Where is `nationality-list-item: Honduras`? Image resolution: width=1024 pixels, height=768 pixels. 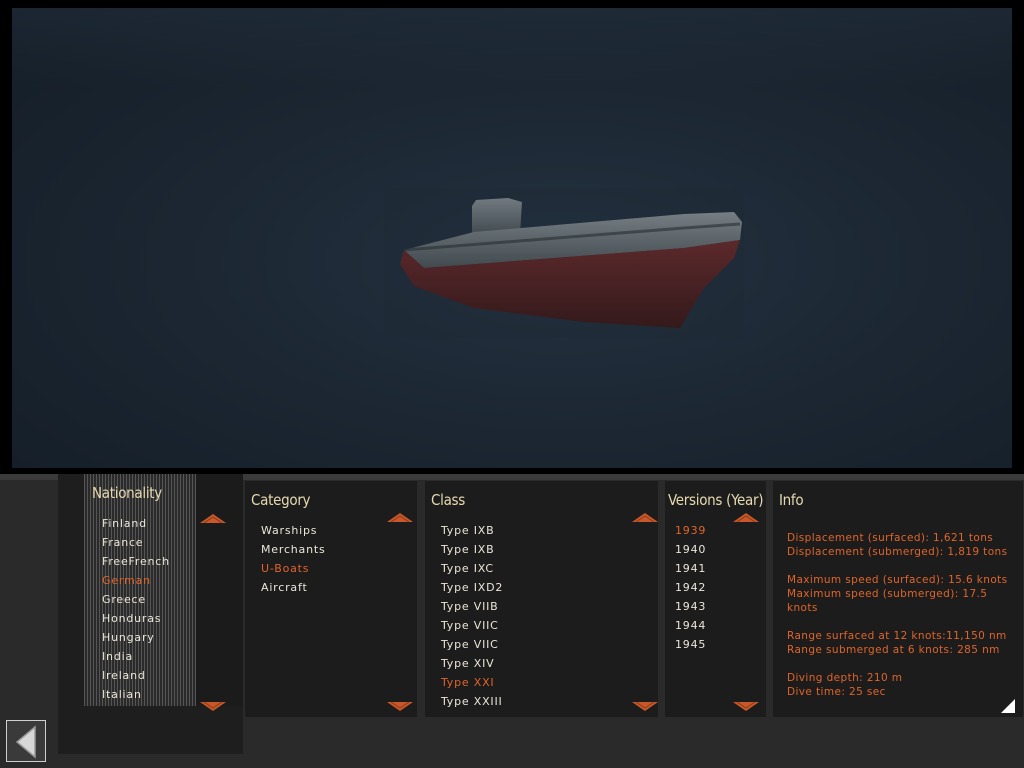 nationality-list-item: Honduras is located at coordinates (136, 618).